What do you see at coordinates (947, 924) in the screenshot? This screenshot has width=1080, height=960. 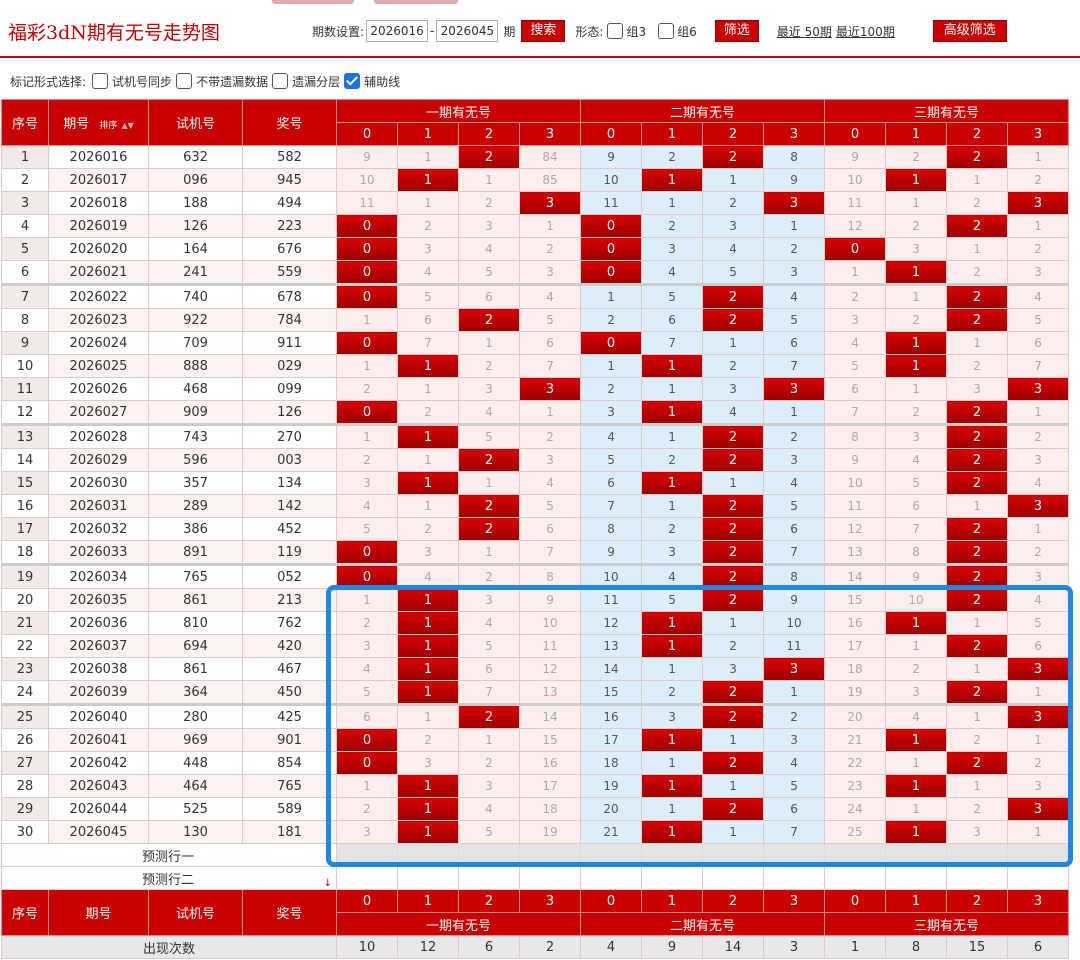 I see `foot-group3-header: 三期有无号` at bounding box center [947, 924].